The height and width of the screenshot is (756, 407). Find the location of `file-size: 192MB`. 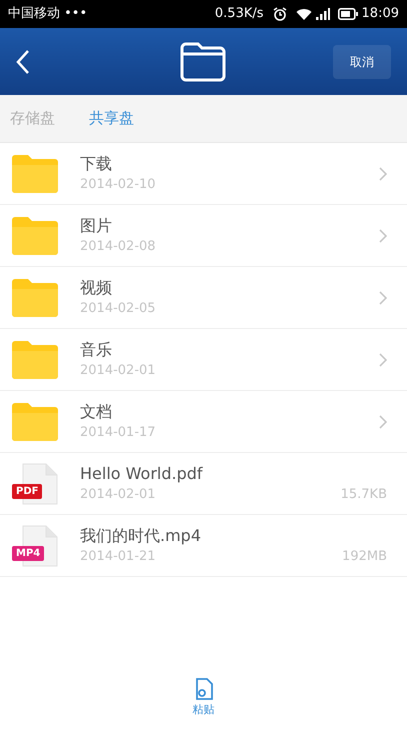

file-size: 192MB is located at coordinates (364, 557).